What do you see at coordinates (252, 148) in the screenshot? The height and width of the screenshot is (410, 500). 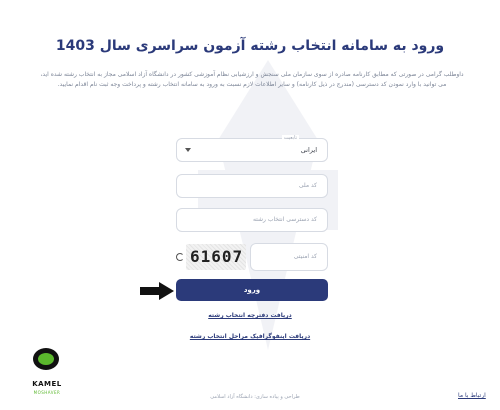 I see `nationality-select: تابعیت ایرانی` at bounding box center [252, 148].